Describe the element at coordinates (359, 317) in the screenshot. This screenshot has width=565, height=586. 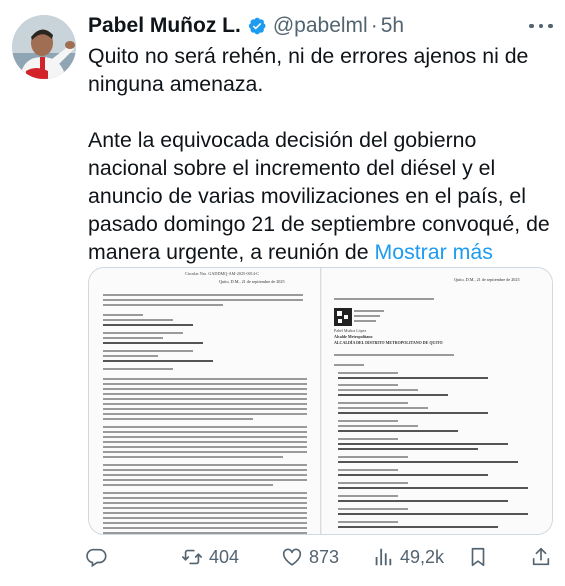
I see `qr-signature-icon` at that location.